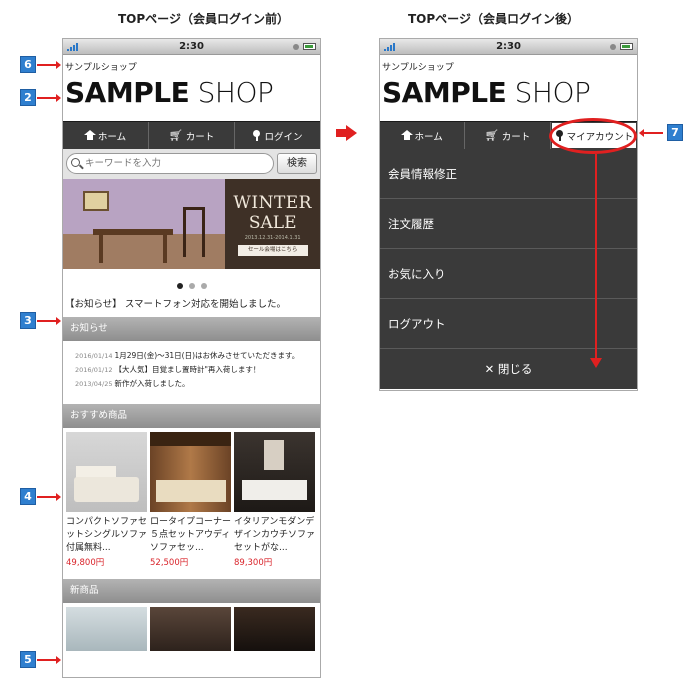  Describe the element at coordinates (203, 19) in the screenshot. I see `left-panel-title: TOPページ（会員ログイン前）` at that location.